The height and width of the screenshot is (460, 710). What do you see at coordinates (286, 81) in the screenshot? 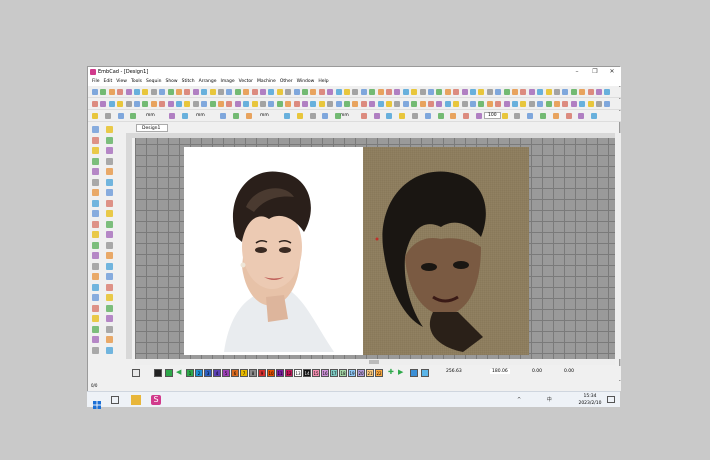
I see `menu-other: Other` at bounding box center [286, 81].